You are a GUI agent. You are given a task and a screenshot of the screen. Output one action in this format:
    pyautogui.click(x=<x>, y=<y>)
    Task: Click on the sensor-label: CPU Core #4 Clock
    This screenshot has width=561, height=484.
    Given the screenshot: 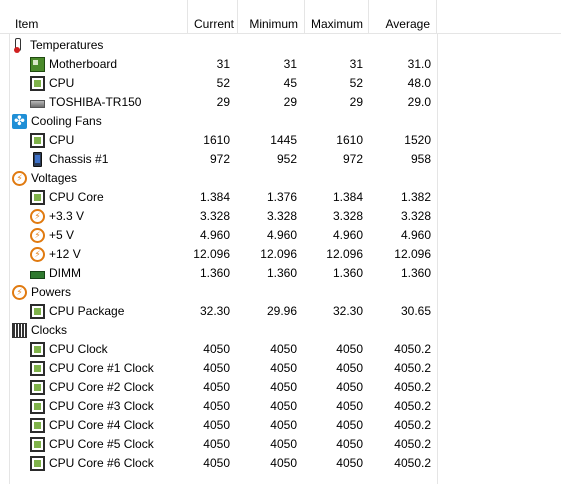 What is the action you would take?
    pyautogui.click(x=92, y=425)
    